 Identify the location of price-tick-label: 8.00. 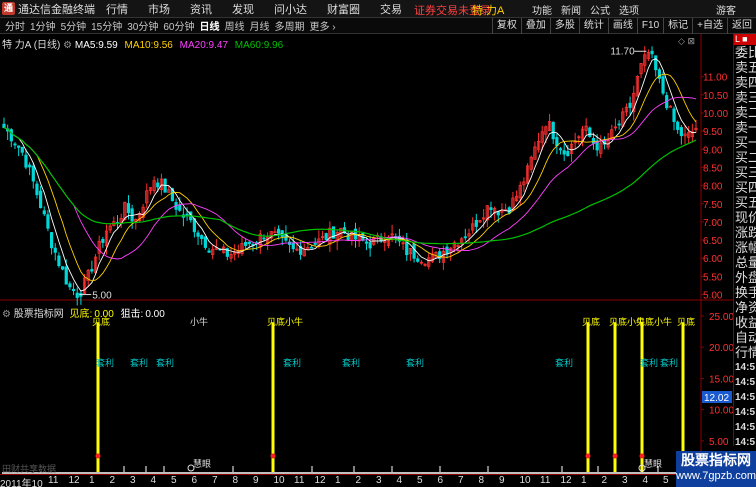
(713, 187).